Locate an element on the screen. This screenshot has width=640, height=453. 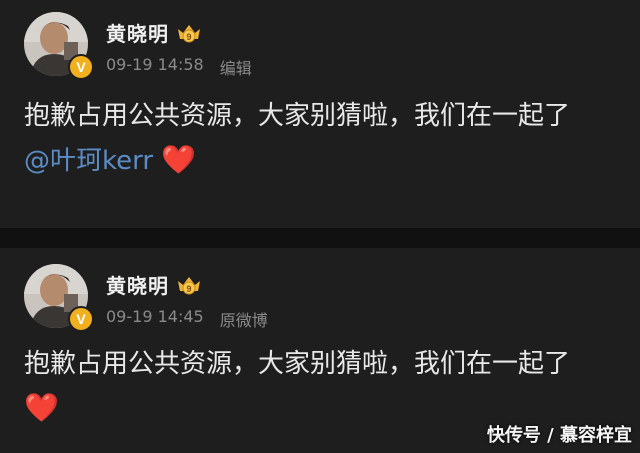
post-meta: 09-19 14:58 编辑 is located at coordinates (179, 67).